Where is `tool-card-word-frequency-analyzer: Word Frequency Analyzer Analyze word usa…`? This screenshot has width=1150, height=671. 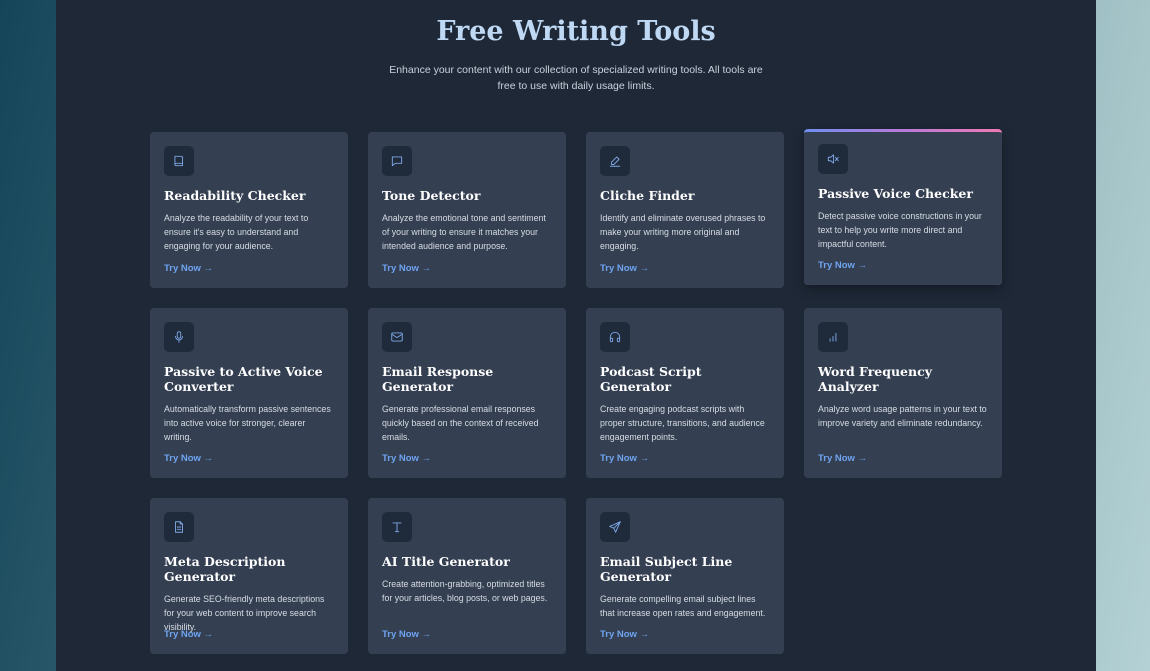 tool-card-word-frequency-analyzer: Word Frequency Analyzer Analyze word usa… is located at coordinates (903, 393).